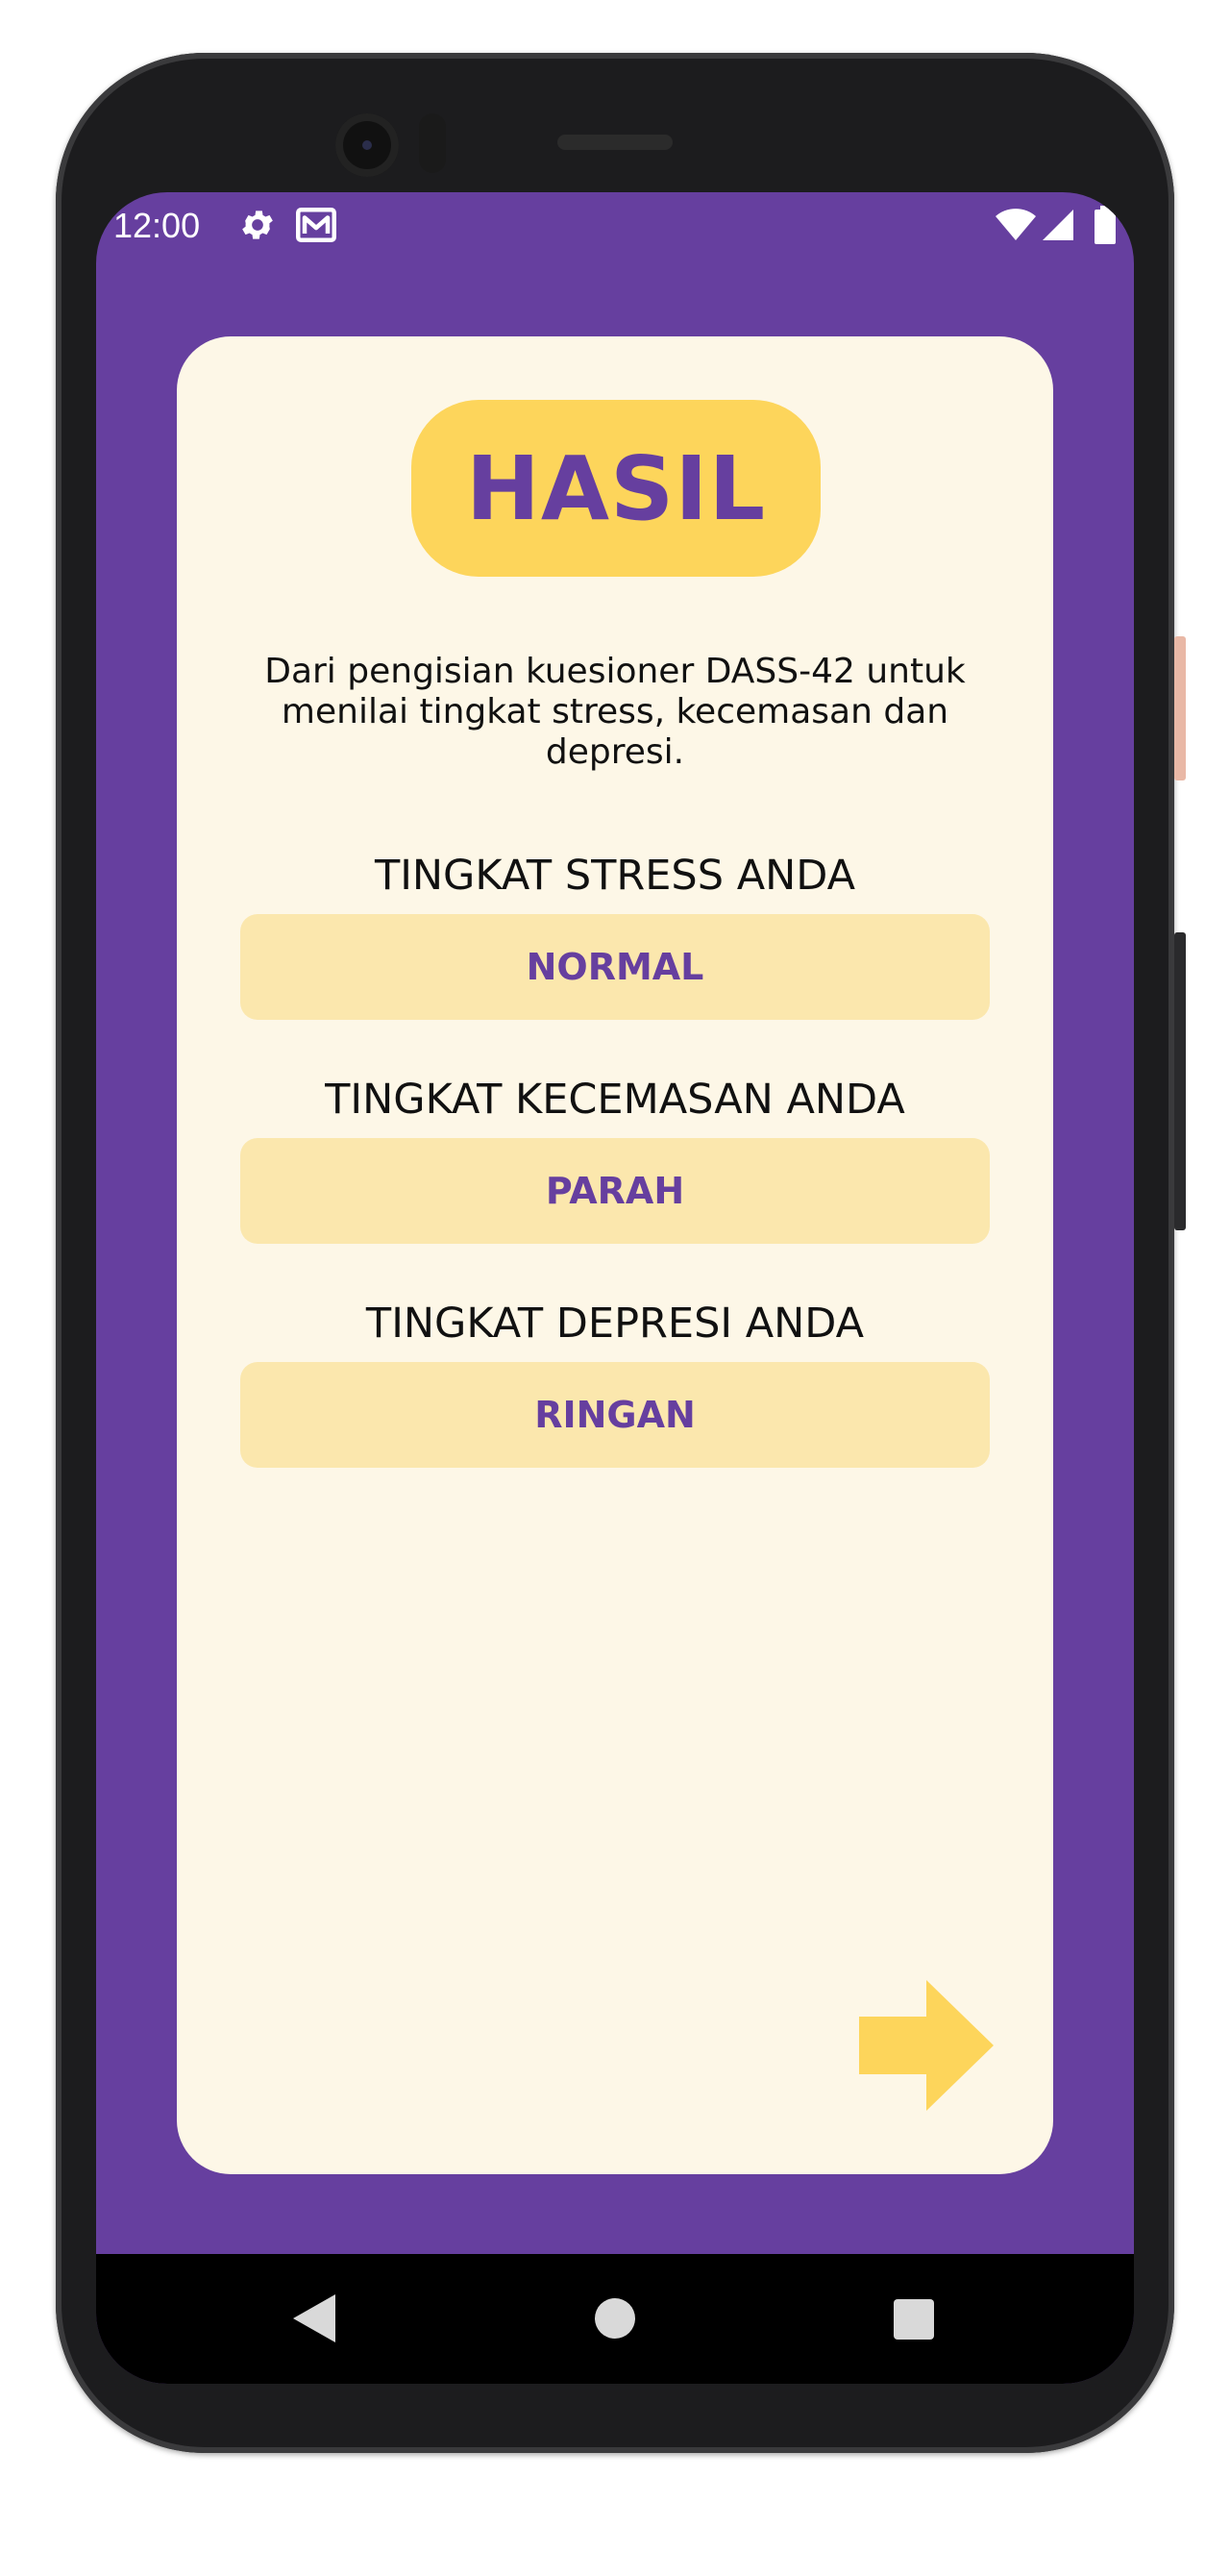 The height and width of the screenshot is (2576, 1230). I want to click on proximity-sensor, so click(433, 143).